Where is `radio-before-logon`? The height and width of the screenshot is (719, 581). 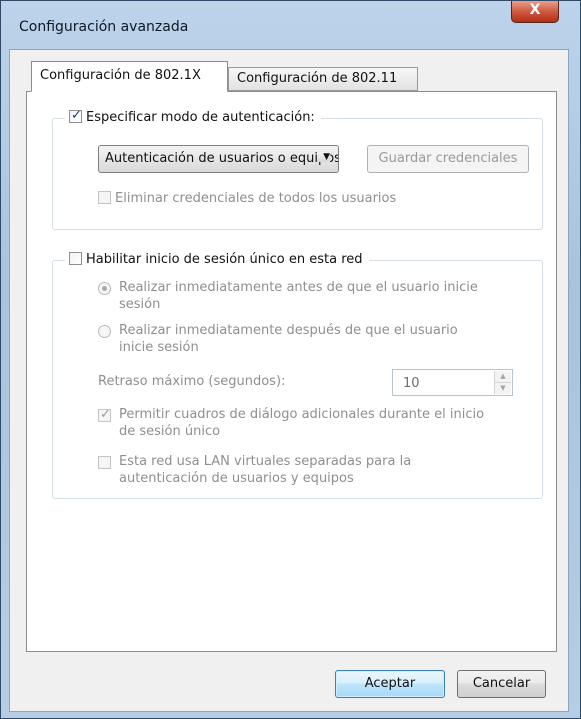
radio-before-logon is located at coordinates (104, 290).